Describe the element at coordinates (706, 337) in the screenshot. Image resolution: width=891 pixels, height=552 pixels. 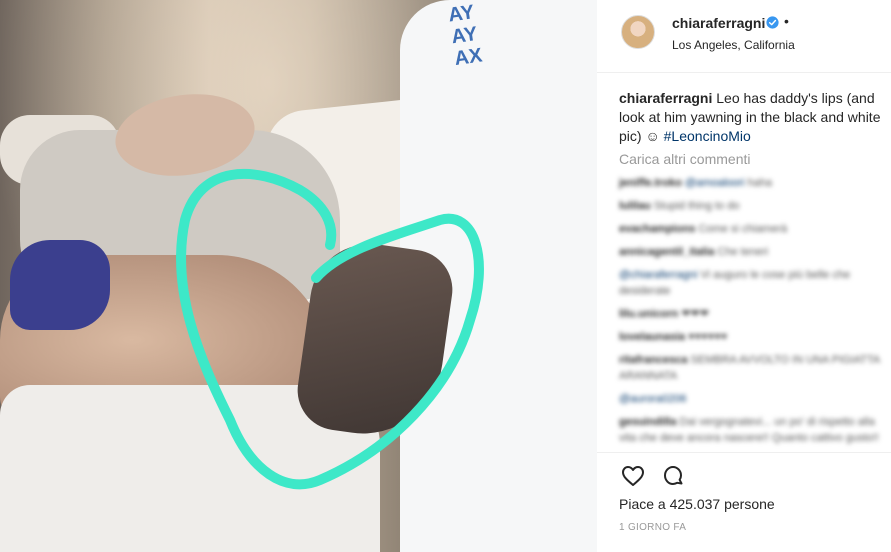
I see `comment-text: ♥♥♥♥♥♥` at that location.